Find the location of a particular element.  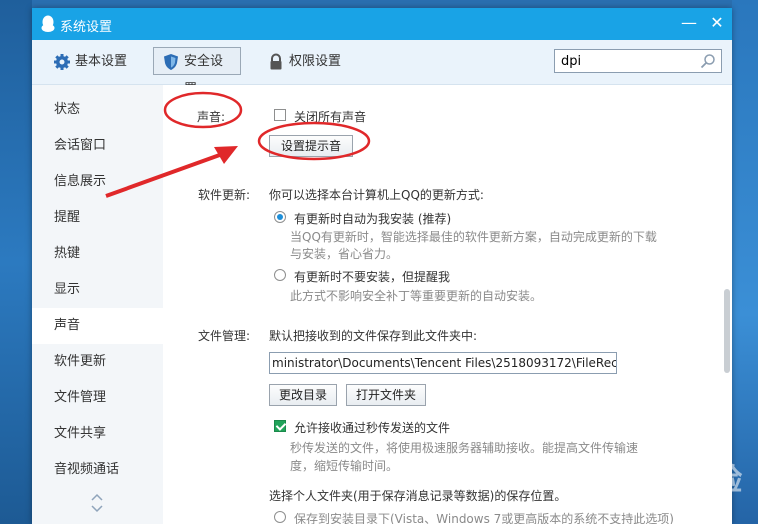

sidebar-item-av-call: 音视频通话 is located at coordinates (97, 470).